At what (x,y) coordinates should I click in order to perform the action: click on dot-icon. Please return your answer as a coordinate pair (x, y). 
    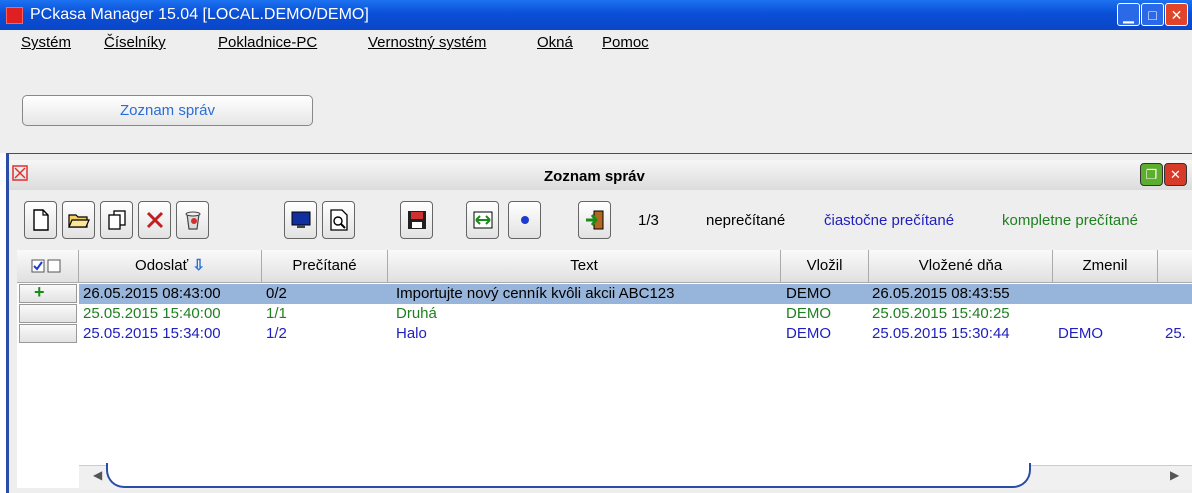
    Looking at the image, I should click on (524, 220).